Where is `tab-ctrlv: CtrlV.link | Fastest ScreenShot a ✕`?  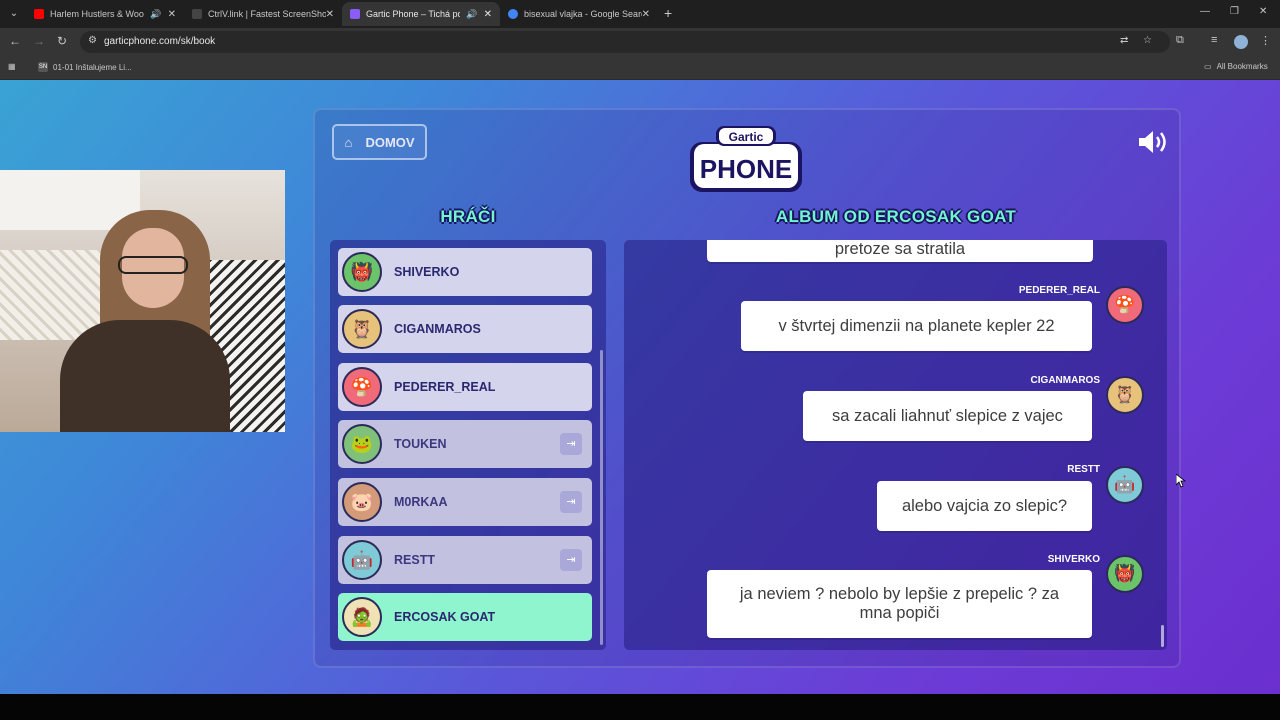
tab-ctrlv: CtrlV.link | Fastest ScreenShot a ✕ is located at coordinates (263, 14).